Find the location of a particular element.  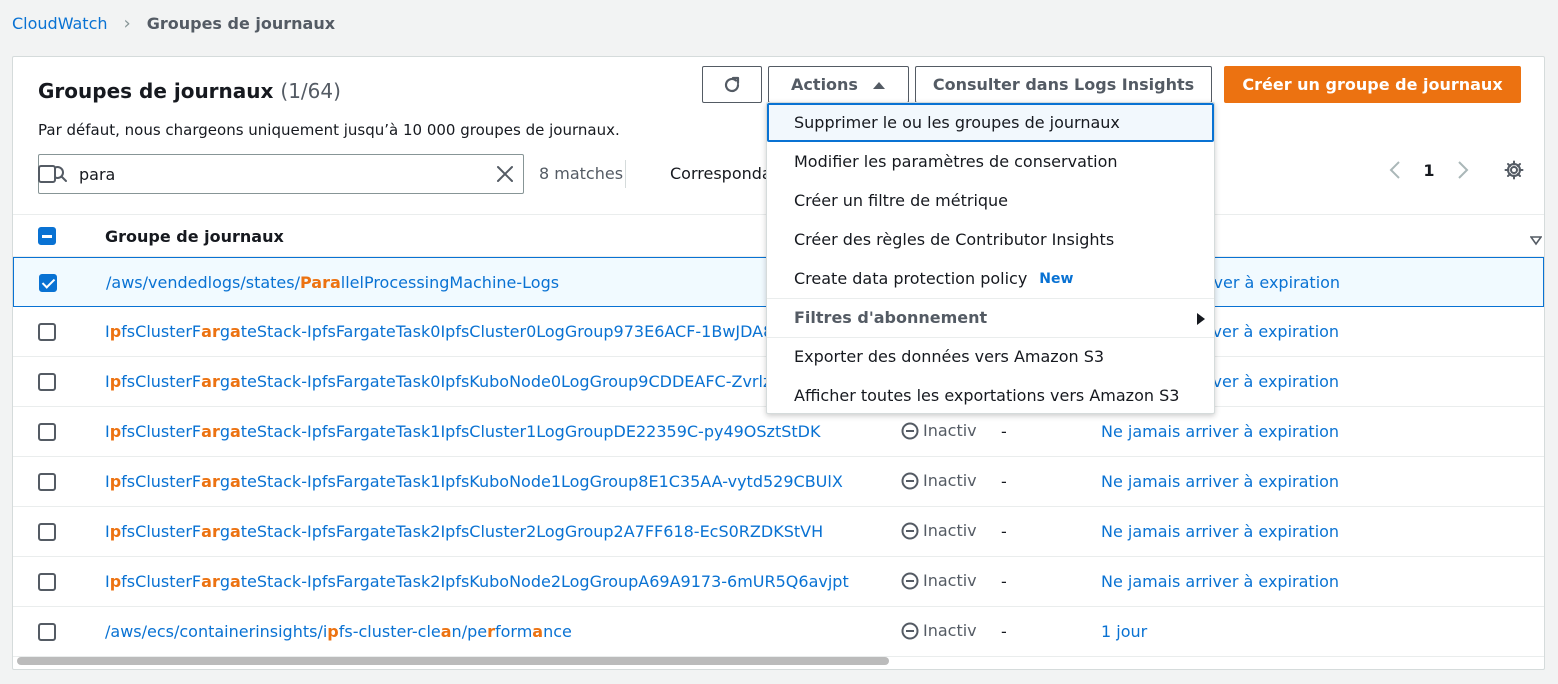

actions-button: Actions is located at coordinates (838, 84).